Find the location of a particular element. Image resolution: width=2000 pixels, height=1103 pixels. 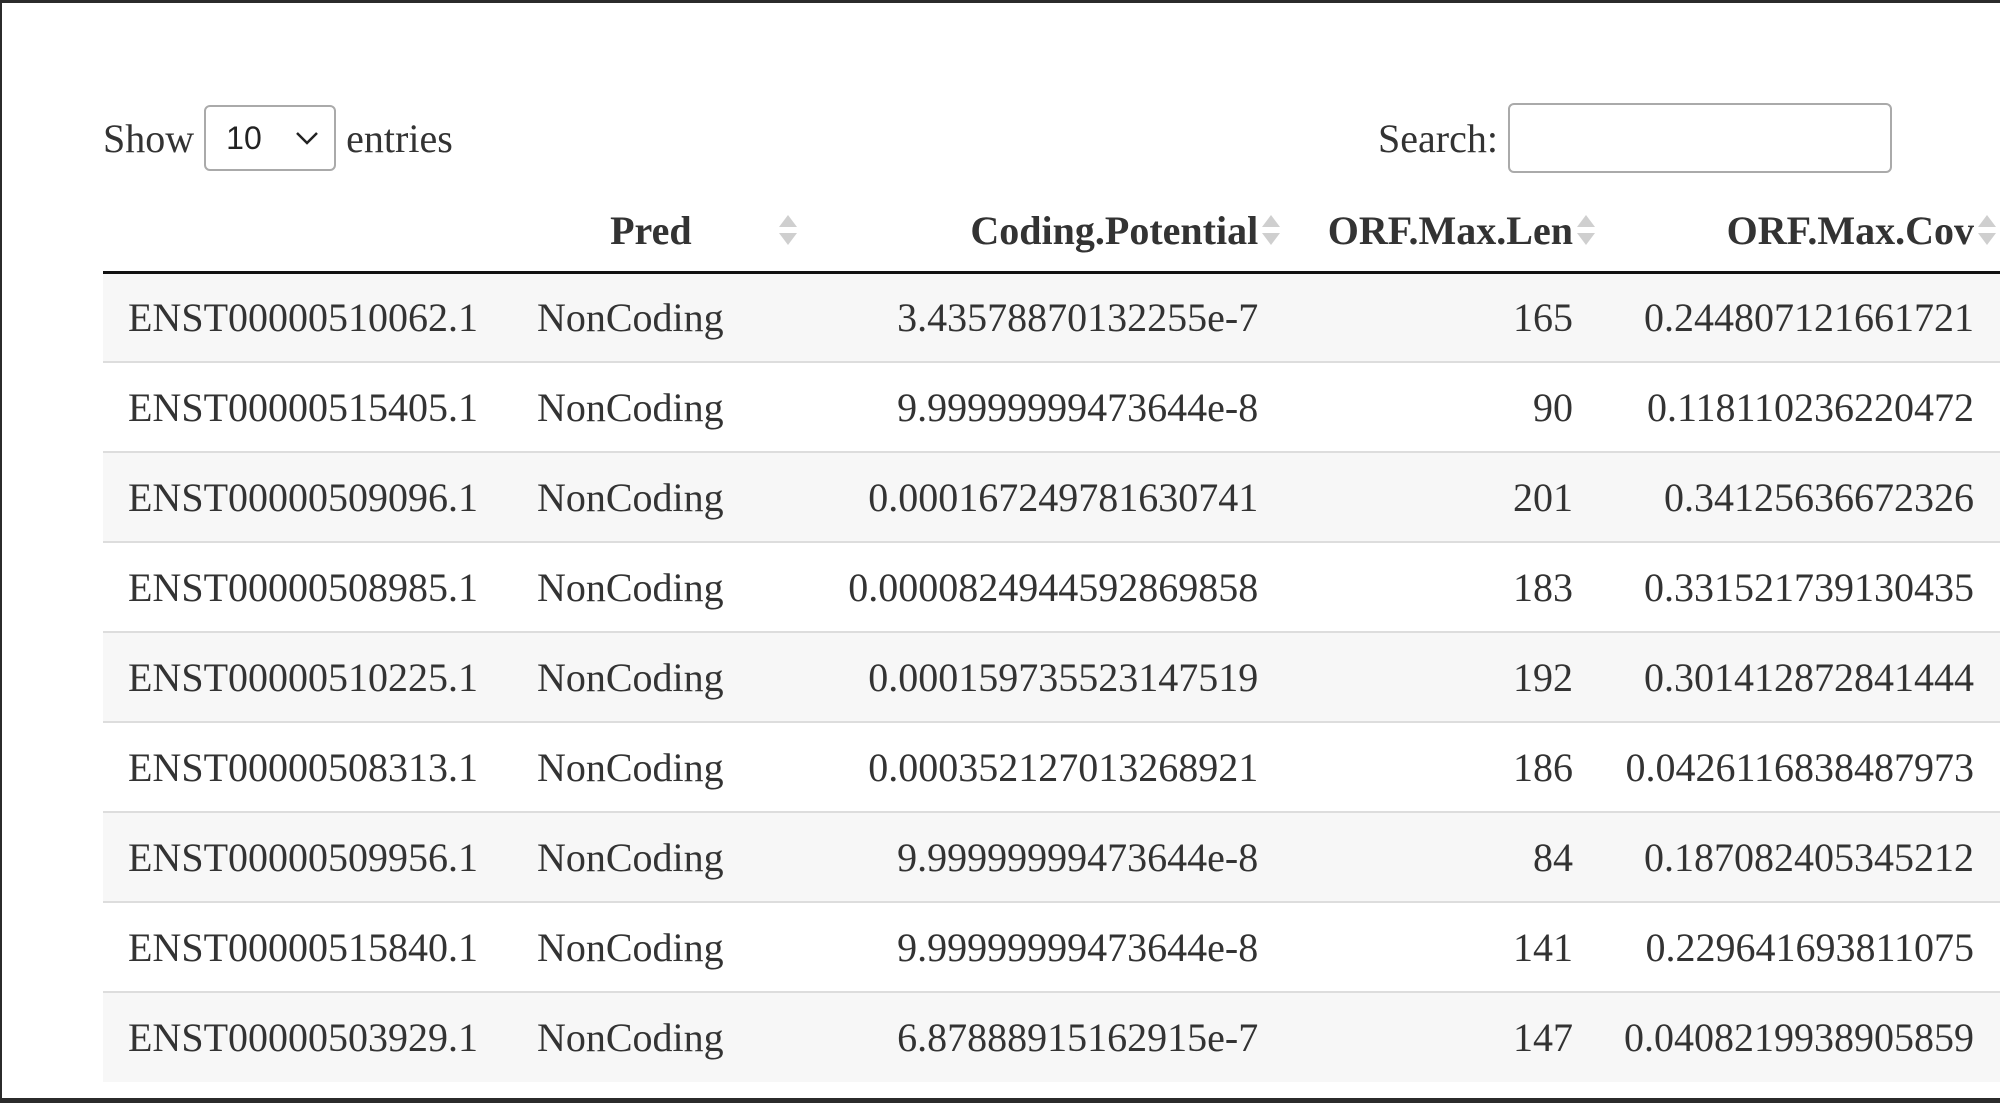

column-header-rowname is located at coordinates (305, 232).